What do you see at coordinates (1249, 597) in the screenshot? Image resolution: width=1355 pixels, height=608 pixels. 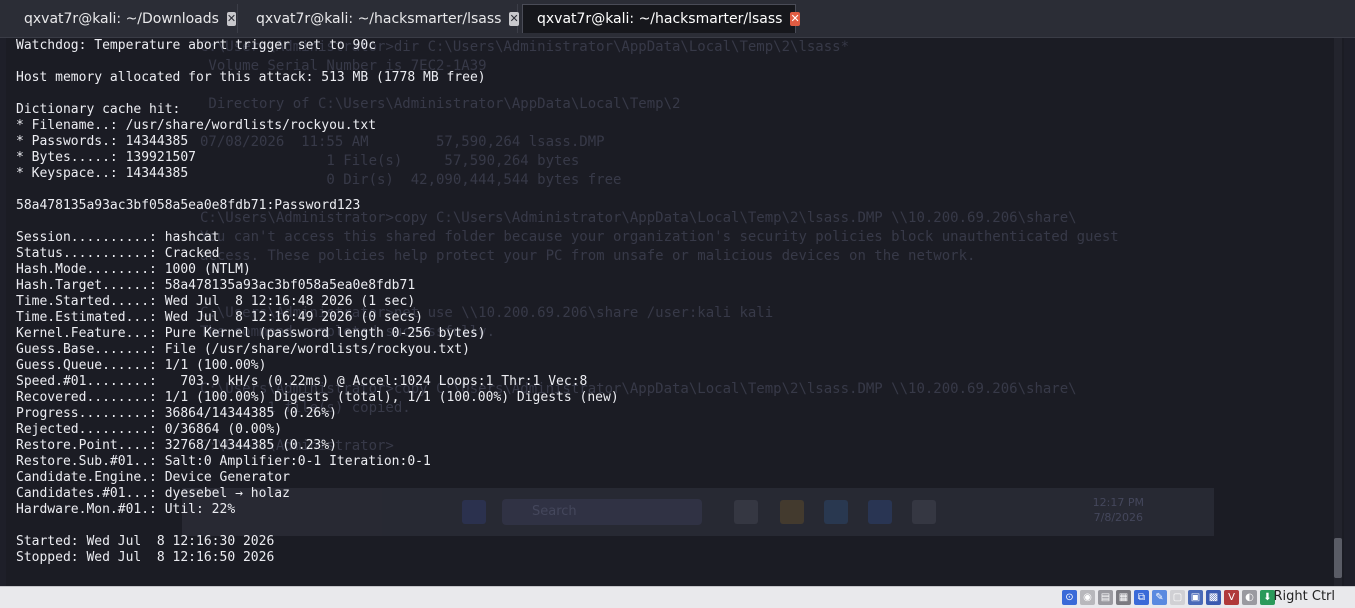 I see `mouse-integration-icon: ◐` at bounding box center [1249, 597].